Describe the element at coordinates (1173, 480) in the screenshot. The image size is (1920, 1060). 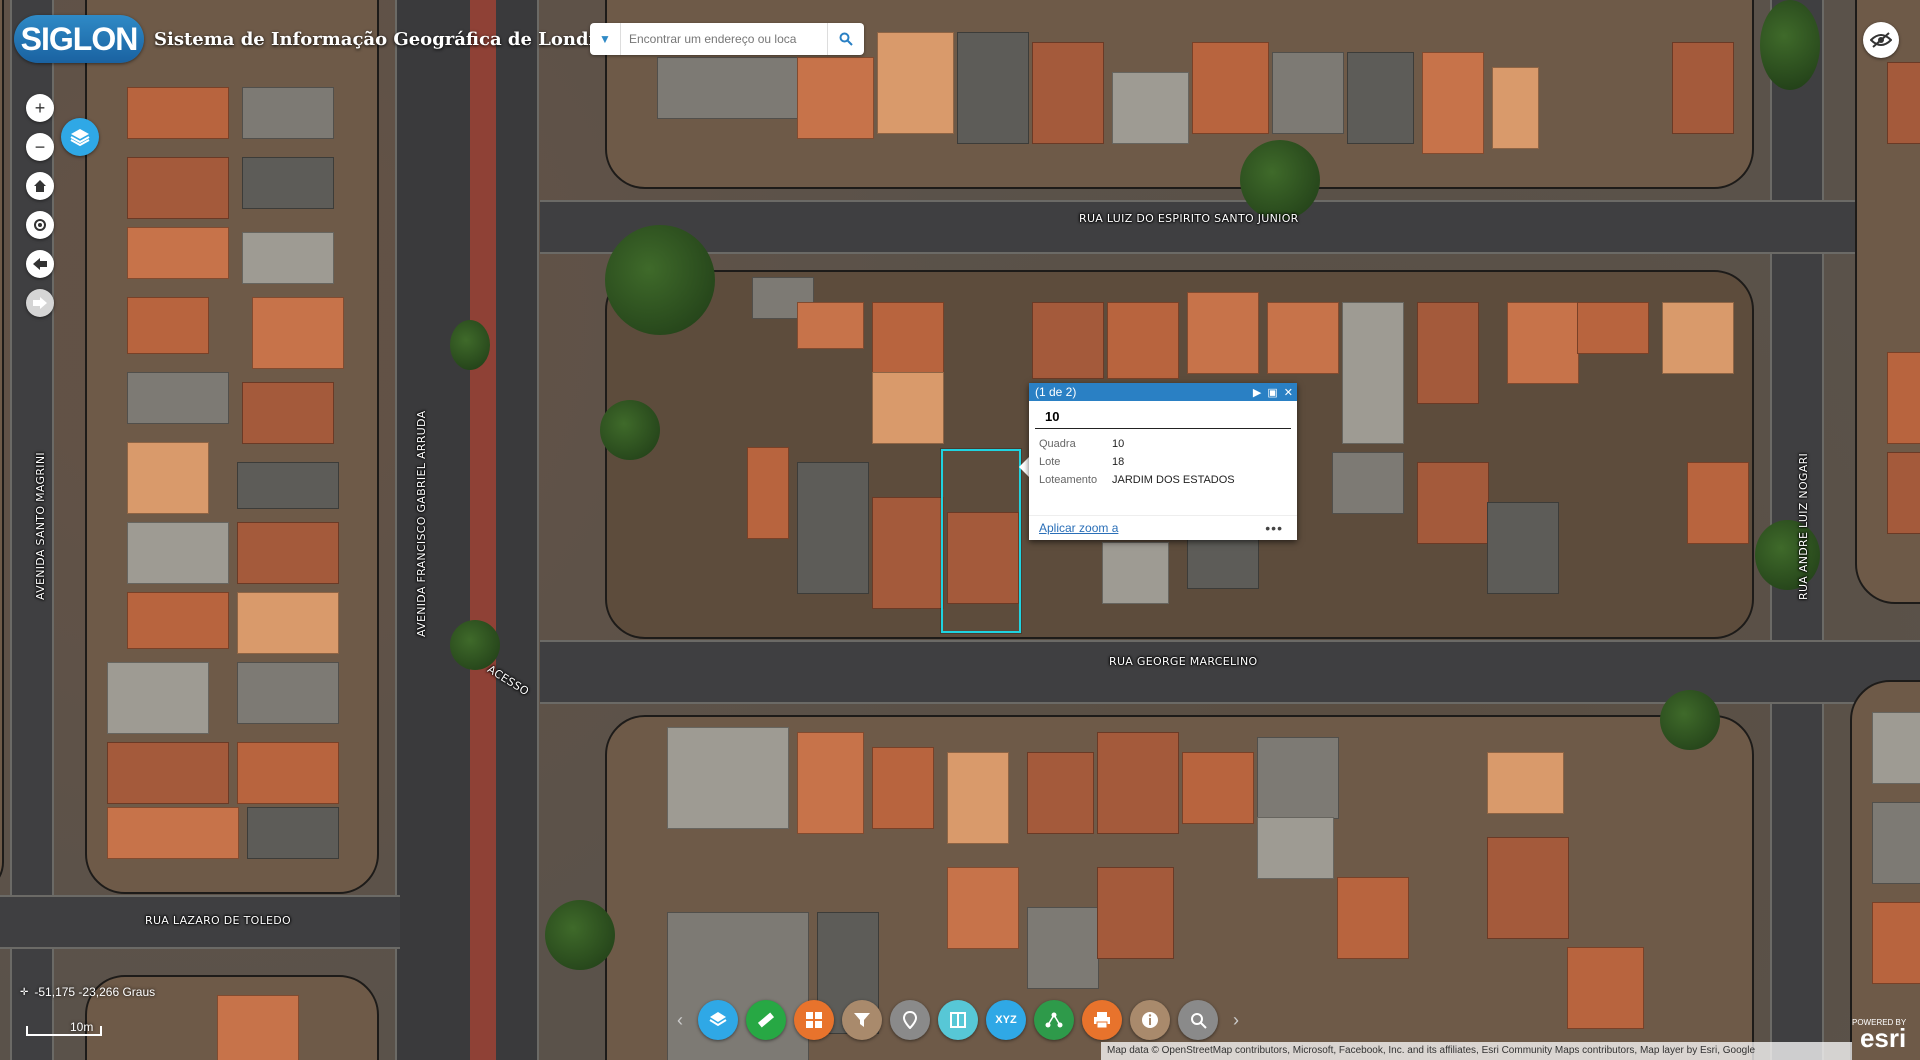
I see `attribute-value: JARDIM DOS ESTADOS` at that location.